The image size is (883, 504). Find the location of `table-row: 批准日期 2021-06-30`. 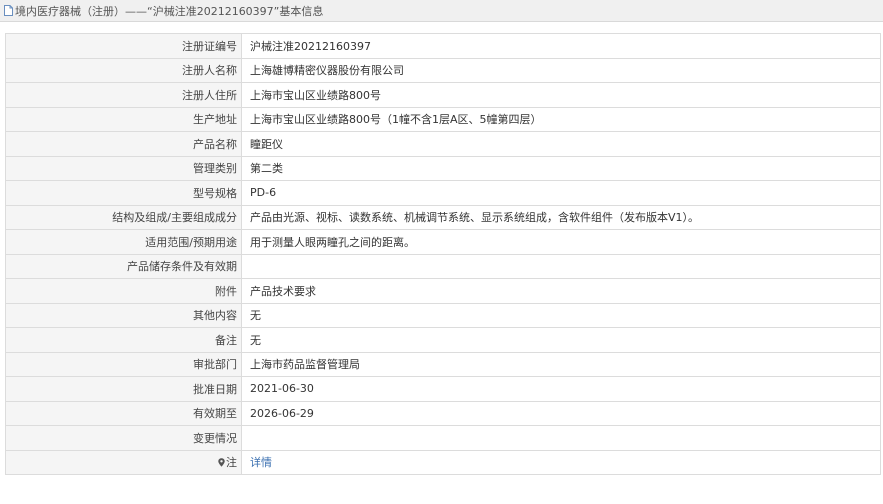

table-row: 批准日期 2021-06-30 is located at coordinates (443, 389).